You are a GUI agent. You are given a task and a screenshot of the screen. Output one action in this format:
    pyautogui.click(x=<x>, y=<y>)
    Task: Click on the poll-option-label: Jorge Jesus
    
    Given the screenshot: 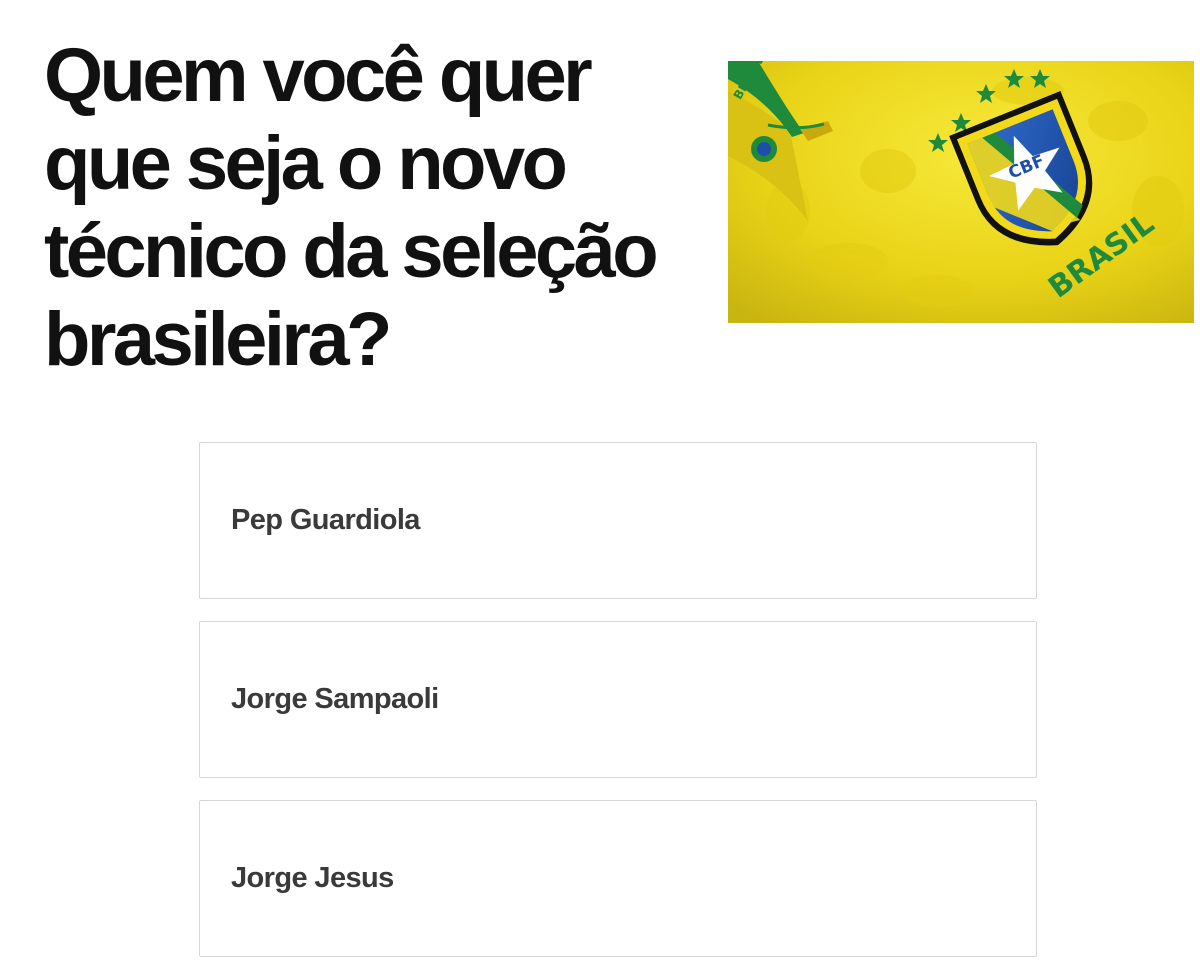 What is the action you would take?
    pyautogui.click(x=312, y=878)
    